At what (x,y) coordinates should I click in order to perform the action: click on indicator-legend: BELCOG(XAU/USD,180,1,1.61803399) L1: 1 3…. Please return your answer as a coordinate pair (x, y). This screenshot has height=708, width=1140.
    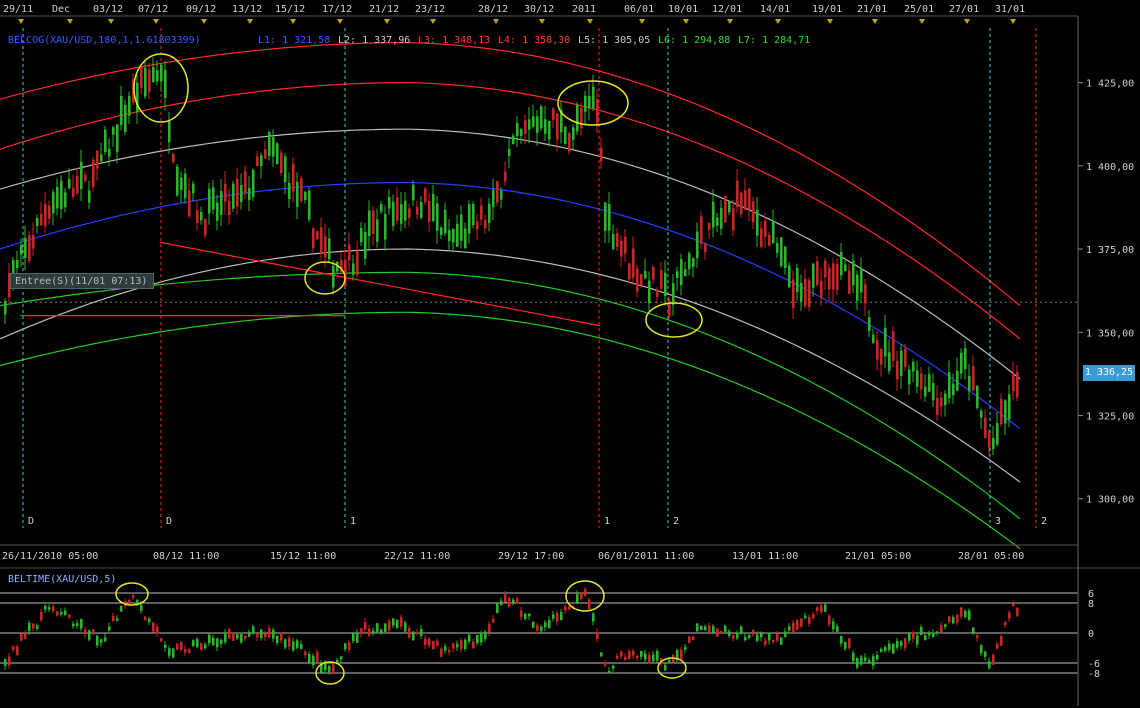
    Looking at the image, I should click on (409, 40).